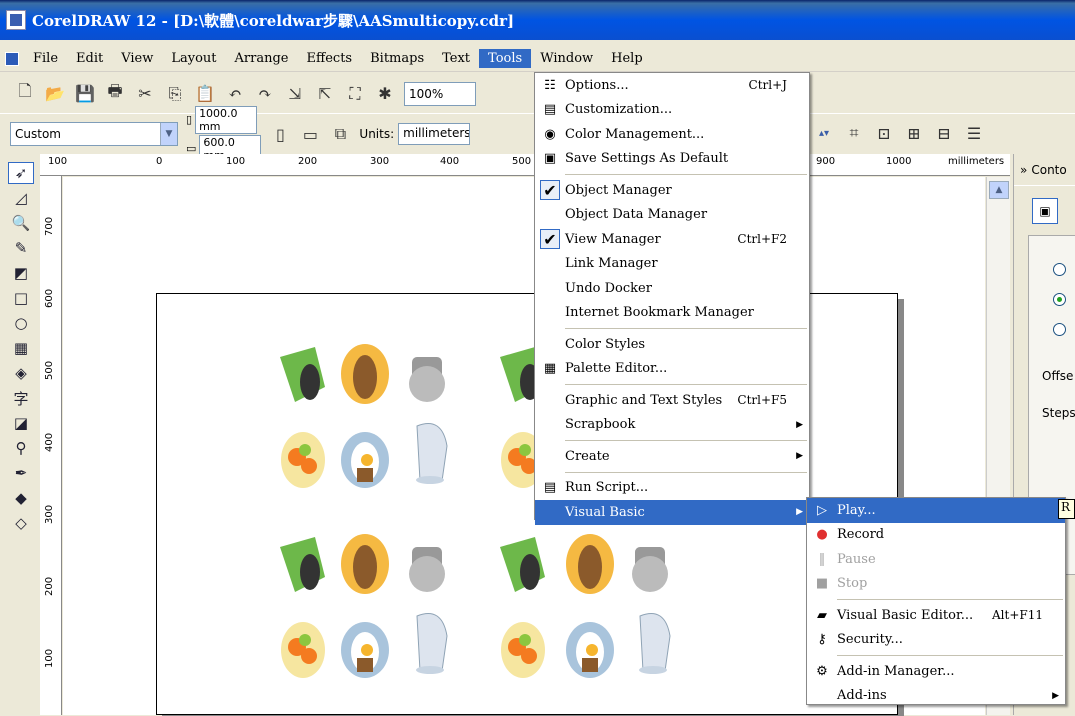  Describe the element at coordinates (627, 58) in the screenshot. I see `menu-help: Help` at that location.